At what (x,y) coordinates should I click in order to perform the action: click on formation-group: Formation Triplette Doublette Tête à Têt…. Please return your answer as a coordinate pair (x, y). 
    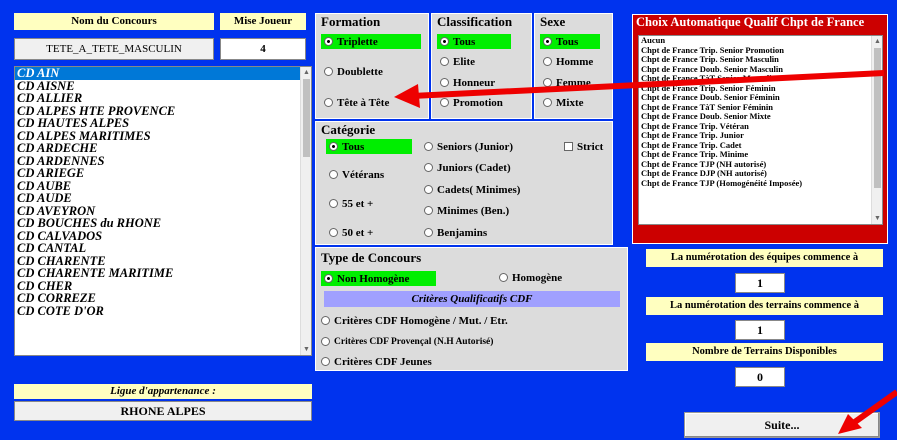
    Looking at the image, I should click on (372, 66).